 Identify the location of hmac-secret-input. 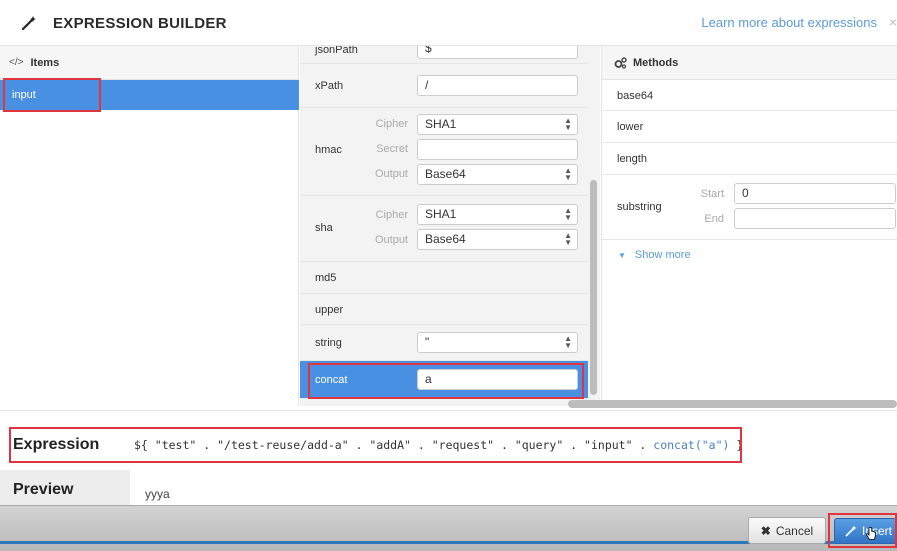
(497, 149).